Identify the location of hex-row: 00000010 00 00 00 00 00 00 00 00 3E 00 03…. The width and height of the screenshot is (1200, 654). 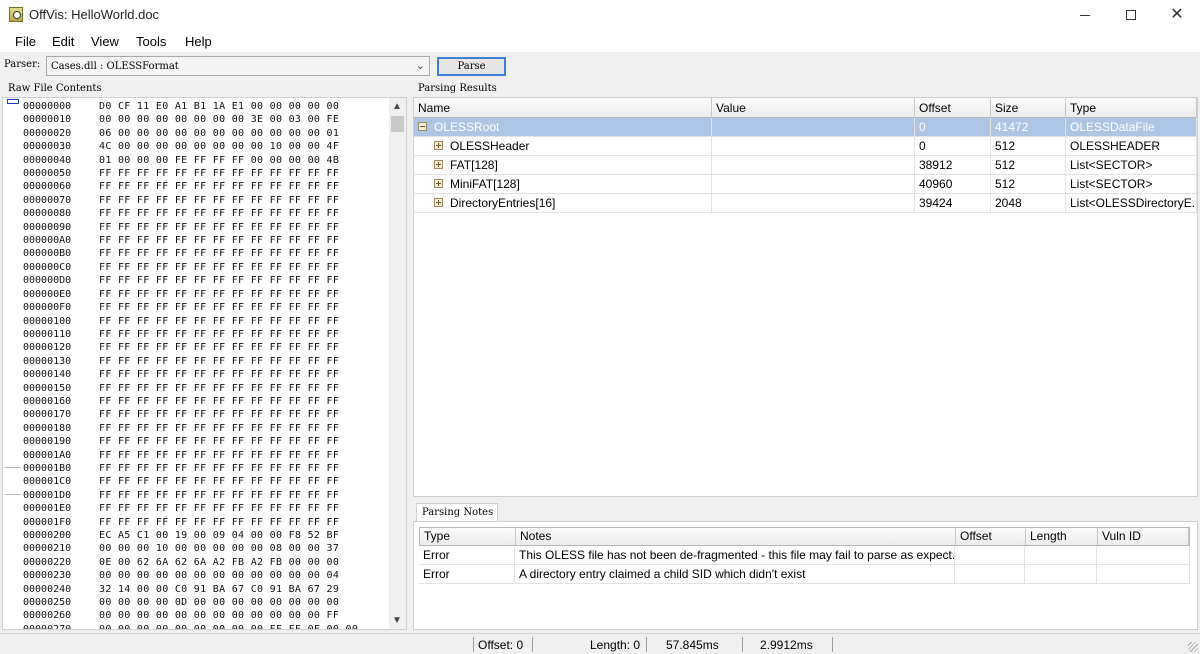
(190, 119).